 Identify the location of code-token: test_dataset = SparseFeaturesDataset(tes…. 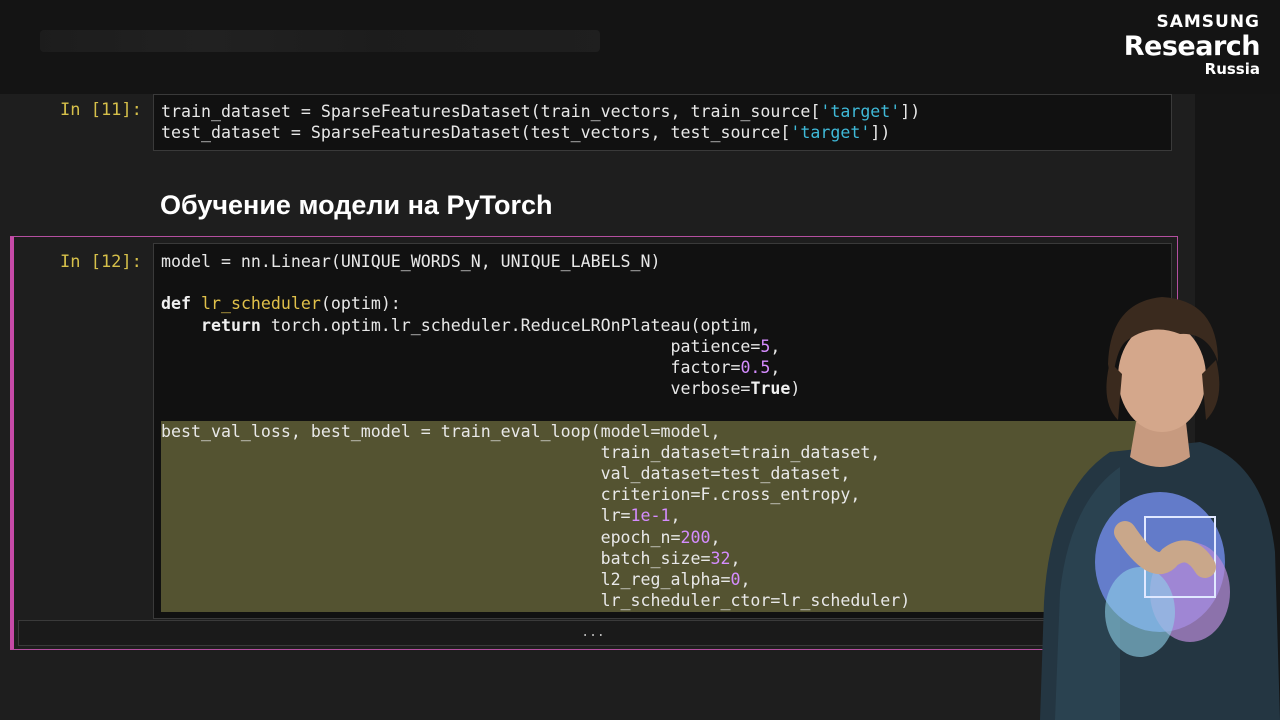
(476, 133).